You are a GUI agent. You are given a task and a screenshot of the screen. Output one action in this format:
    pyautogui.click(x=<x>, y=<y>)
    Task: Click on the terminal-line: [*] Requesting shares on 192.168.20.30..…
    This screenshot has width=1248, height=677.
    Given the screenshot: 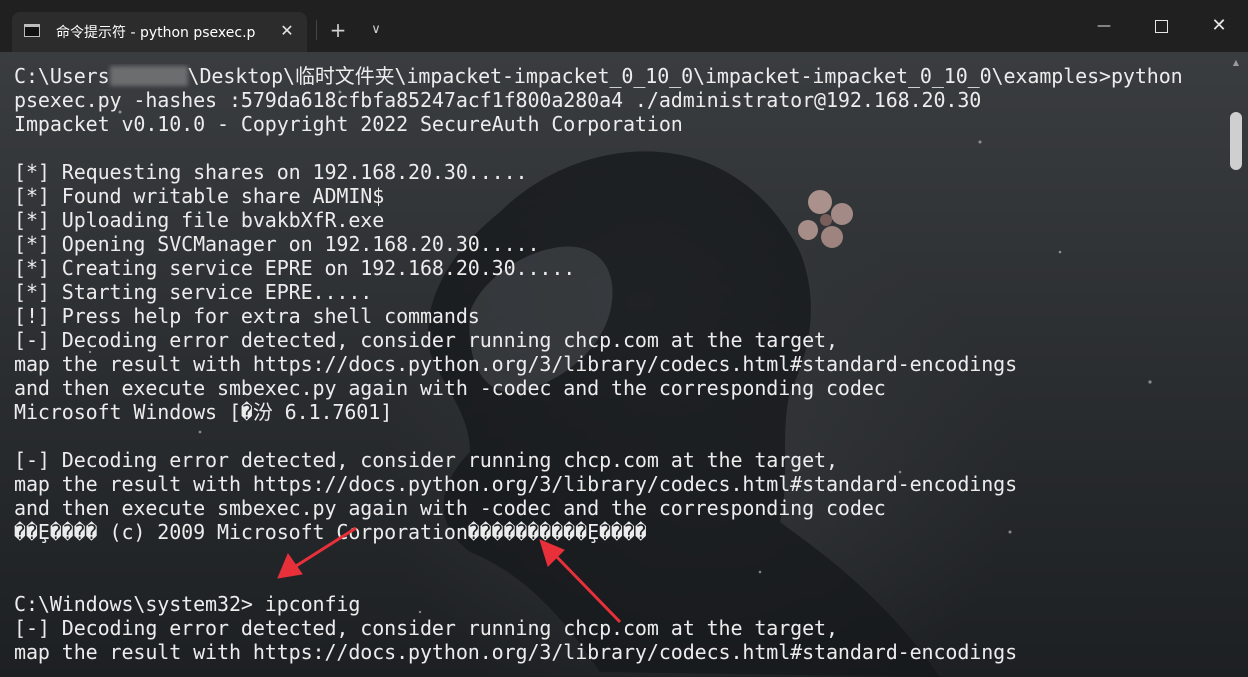 What is the action you would take?
    pyautogui.click(x=271, y=172)
    